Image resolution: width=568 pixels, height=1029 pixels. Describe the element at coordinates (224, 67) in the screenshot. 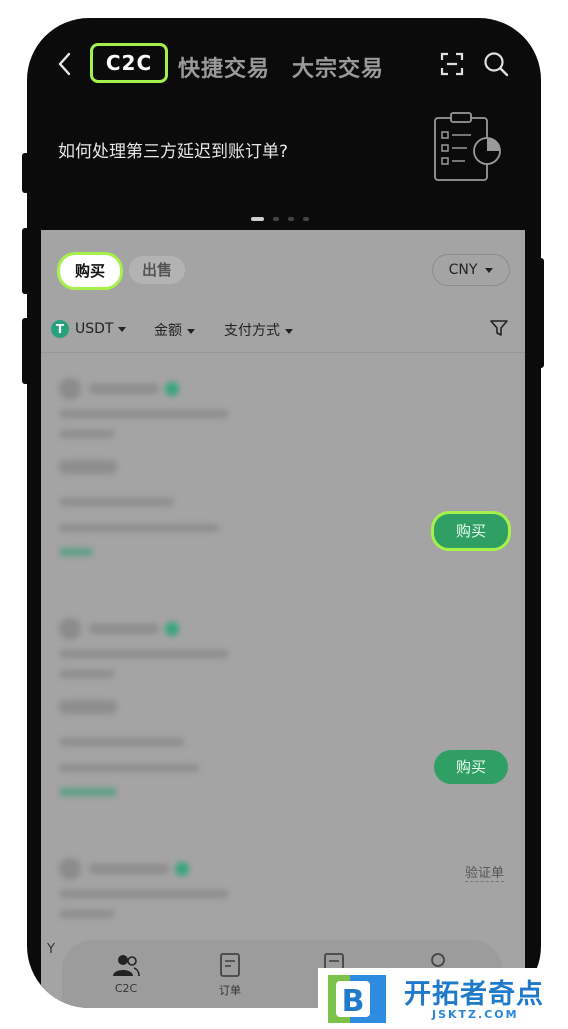

I see `tab-quick-trade: 快捷交易` at that location.